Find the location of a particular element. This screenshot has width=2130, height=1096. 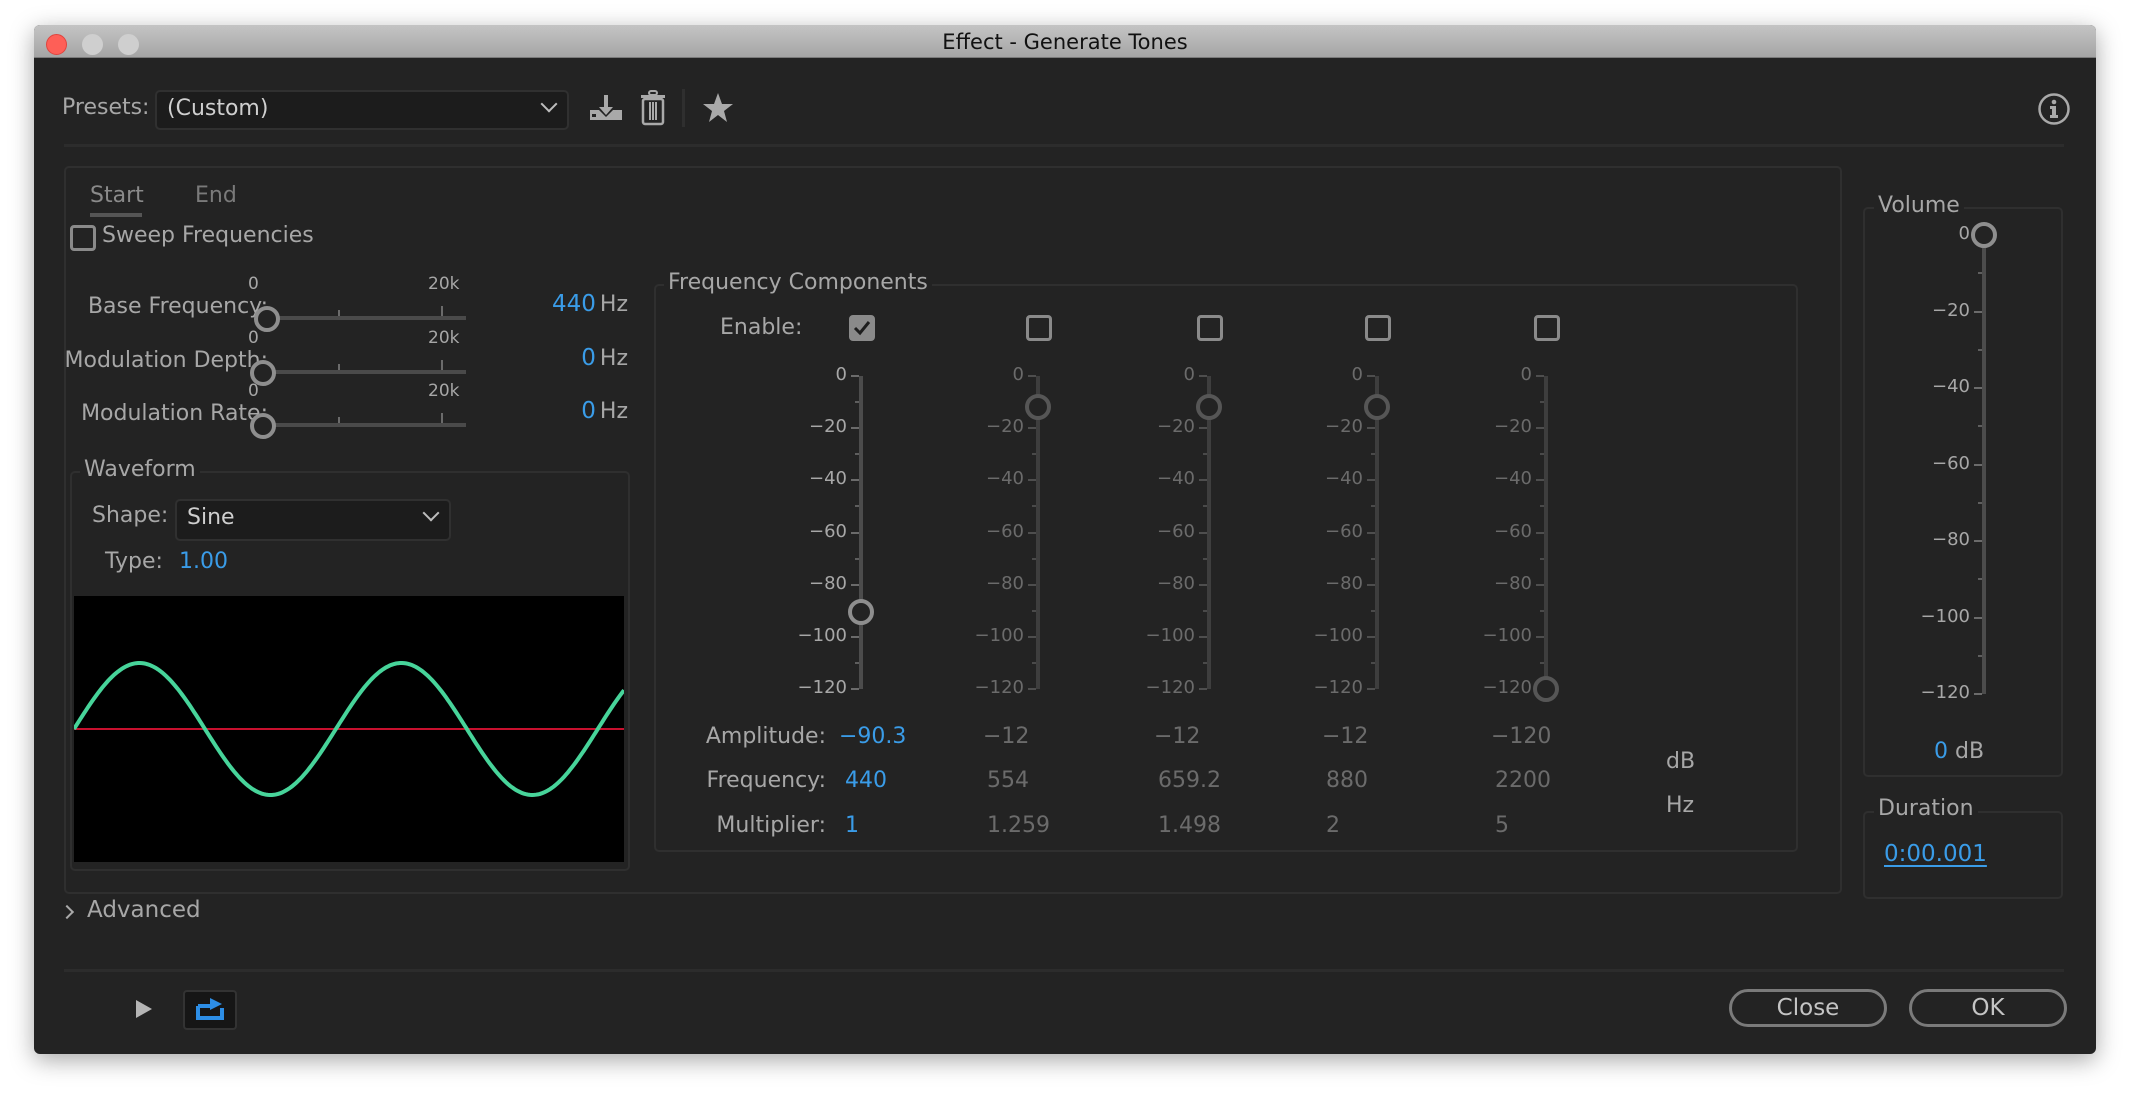

sweep-frequencies-checkbox is located at coordinates (83, 238).